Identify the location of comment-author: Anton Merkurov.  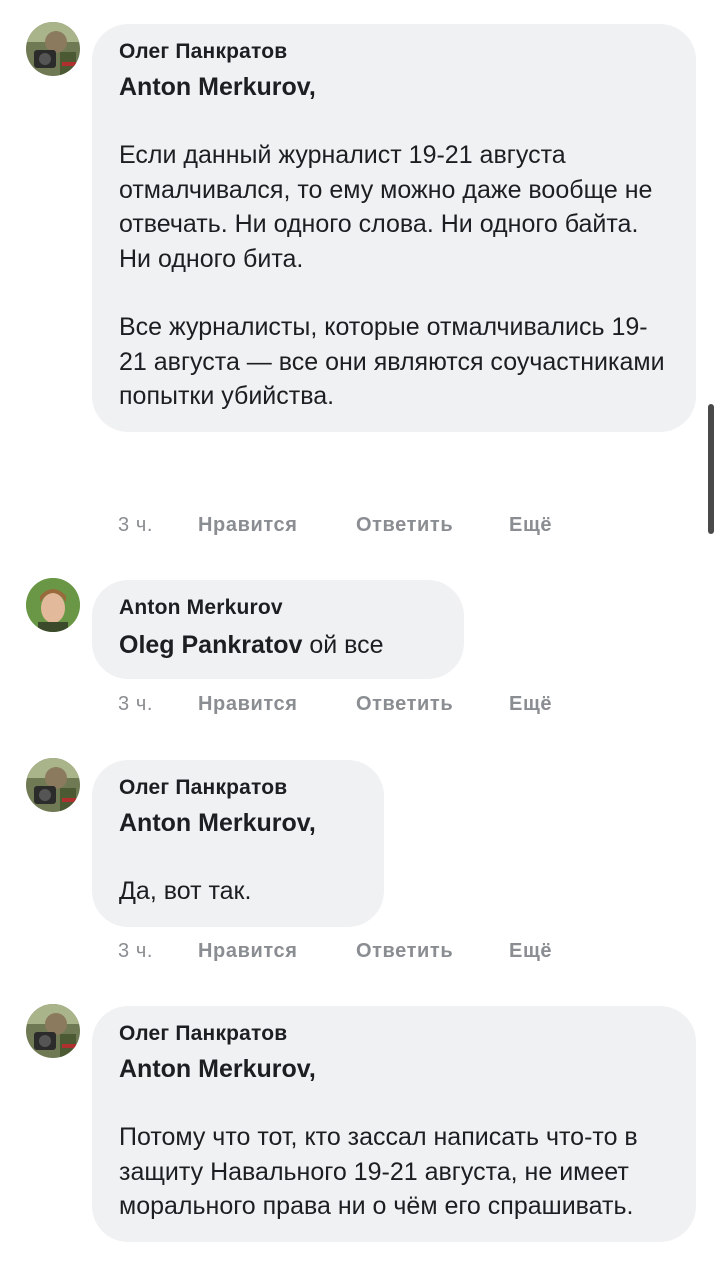
(277, 608).